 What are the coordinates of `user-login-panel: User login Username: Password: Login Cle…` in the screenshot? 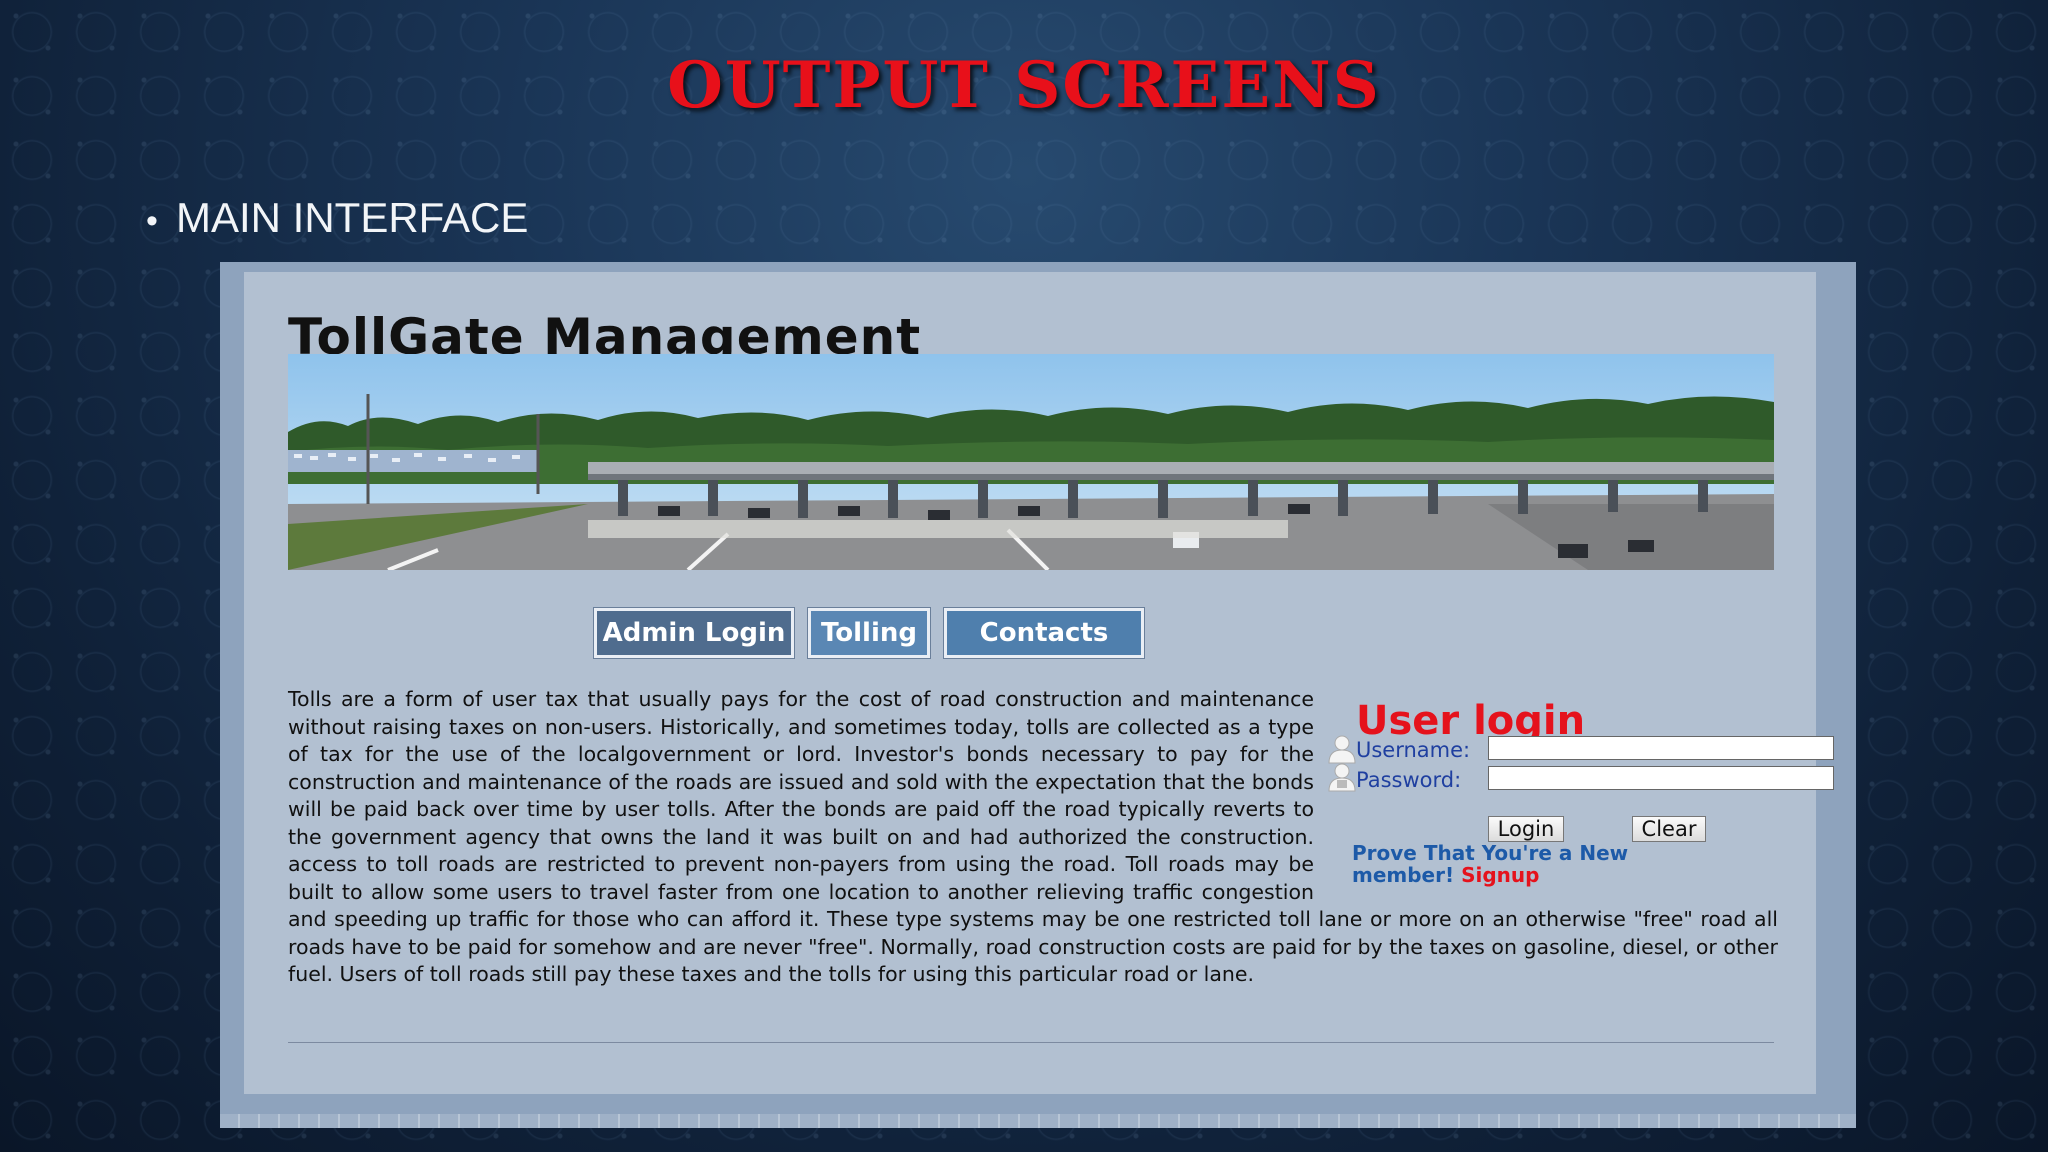 It's located at (1588, 790).